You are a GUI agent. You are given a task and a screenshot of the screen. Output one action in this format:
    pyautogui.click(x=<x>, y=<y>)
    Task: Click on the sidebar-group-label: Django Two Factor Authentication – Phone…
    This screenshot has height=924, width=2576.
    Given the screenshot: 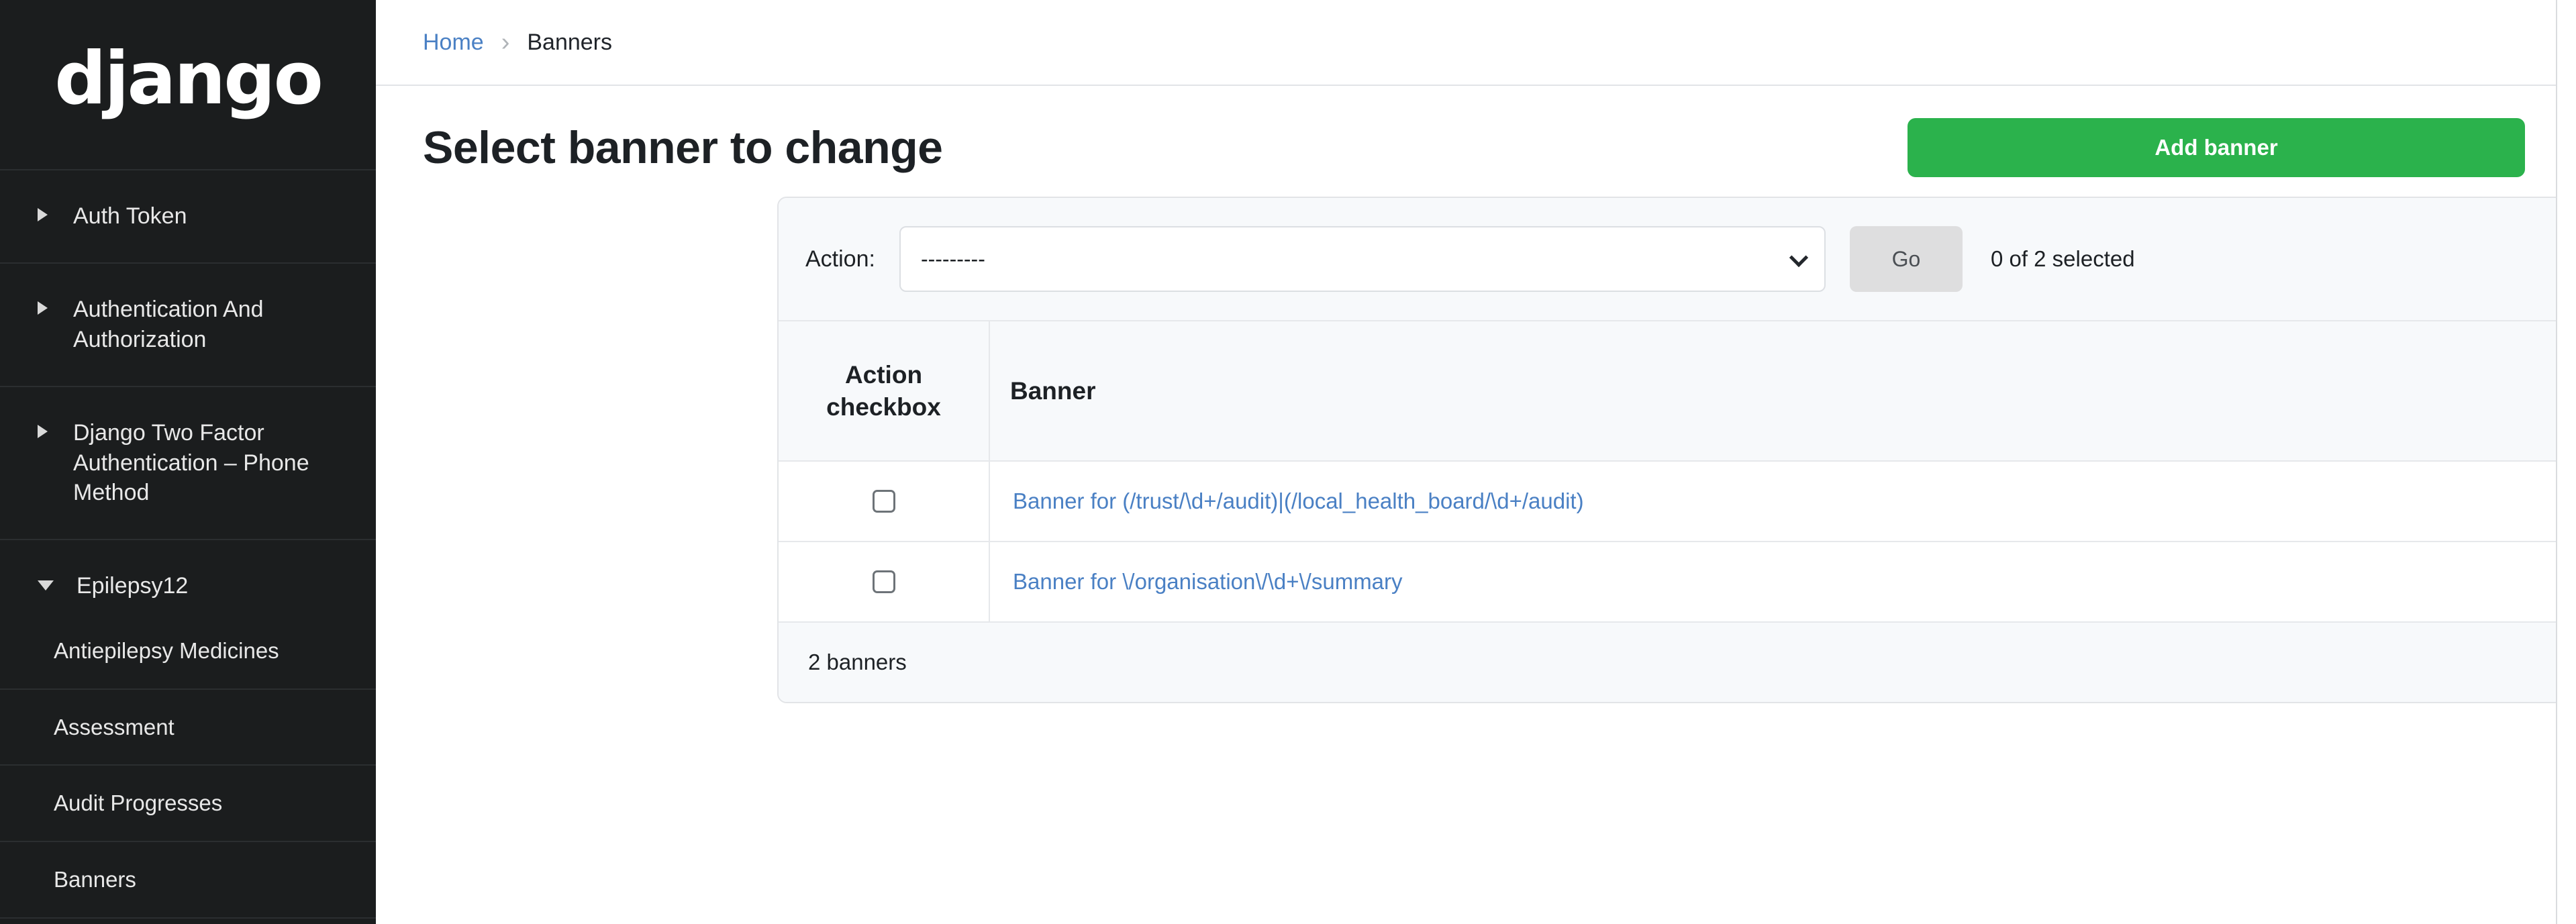 What is the action you would take?
    pyautogui.click(x=191, y=462)
    